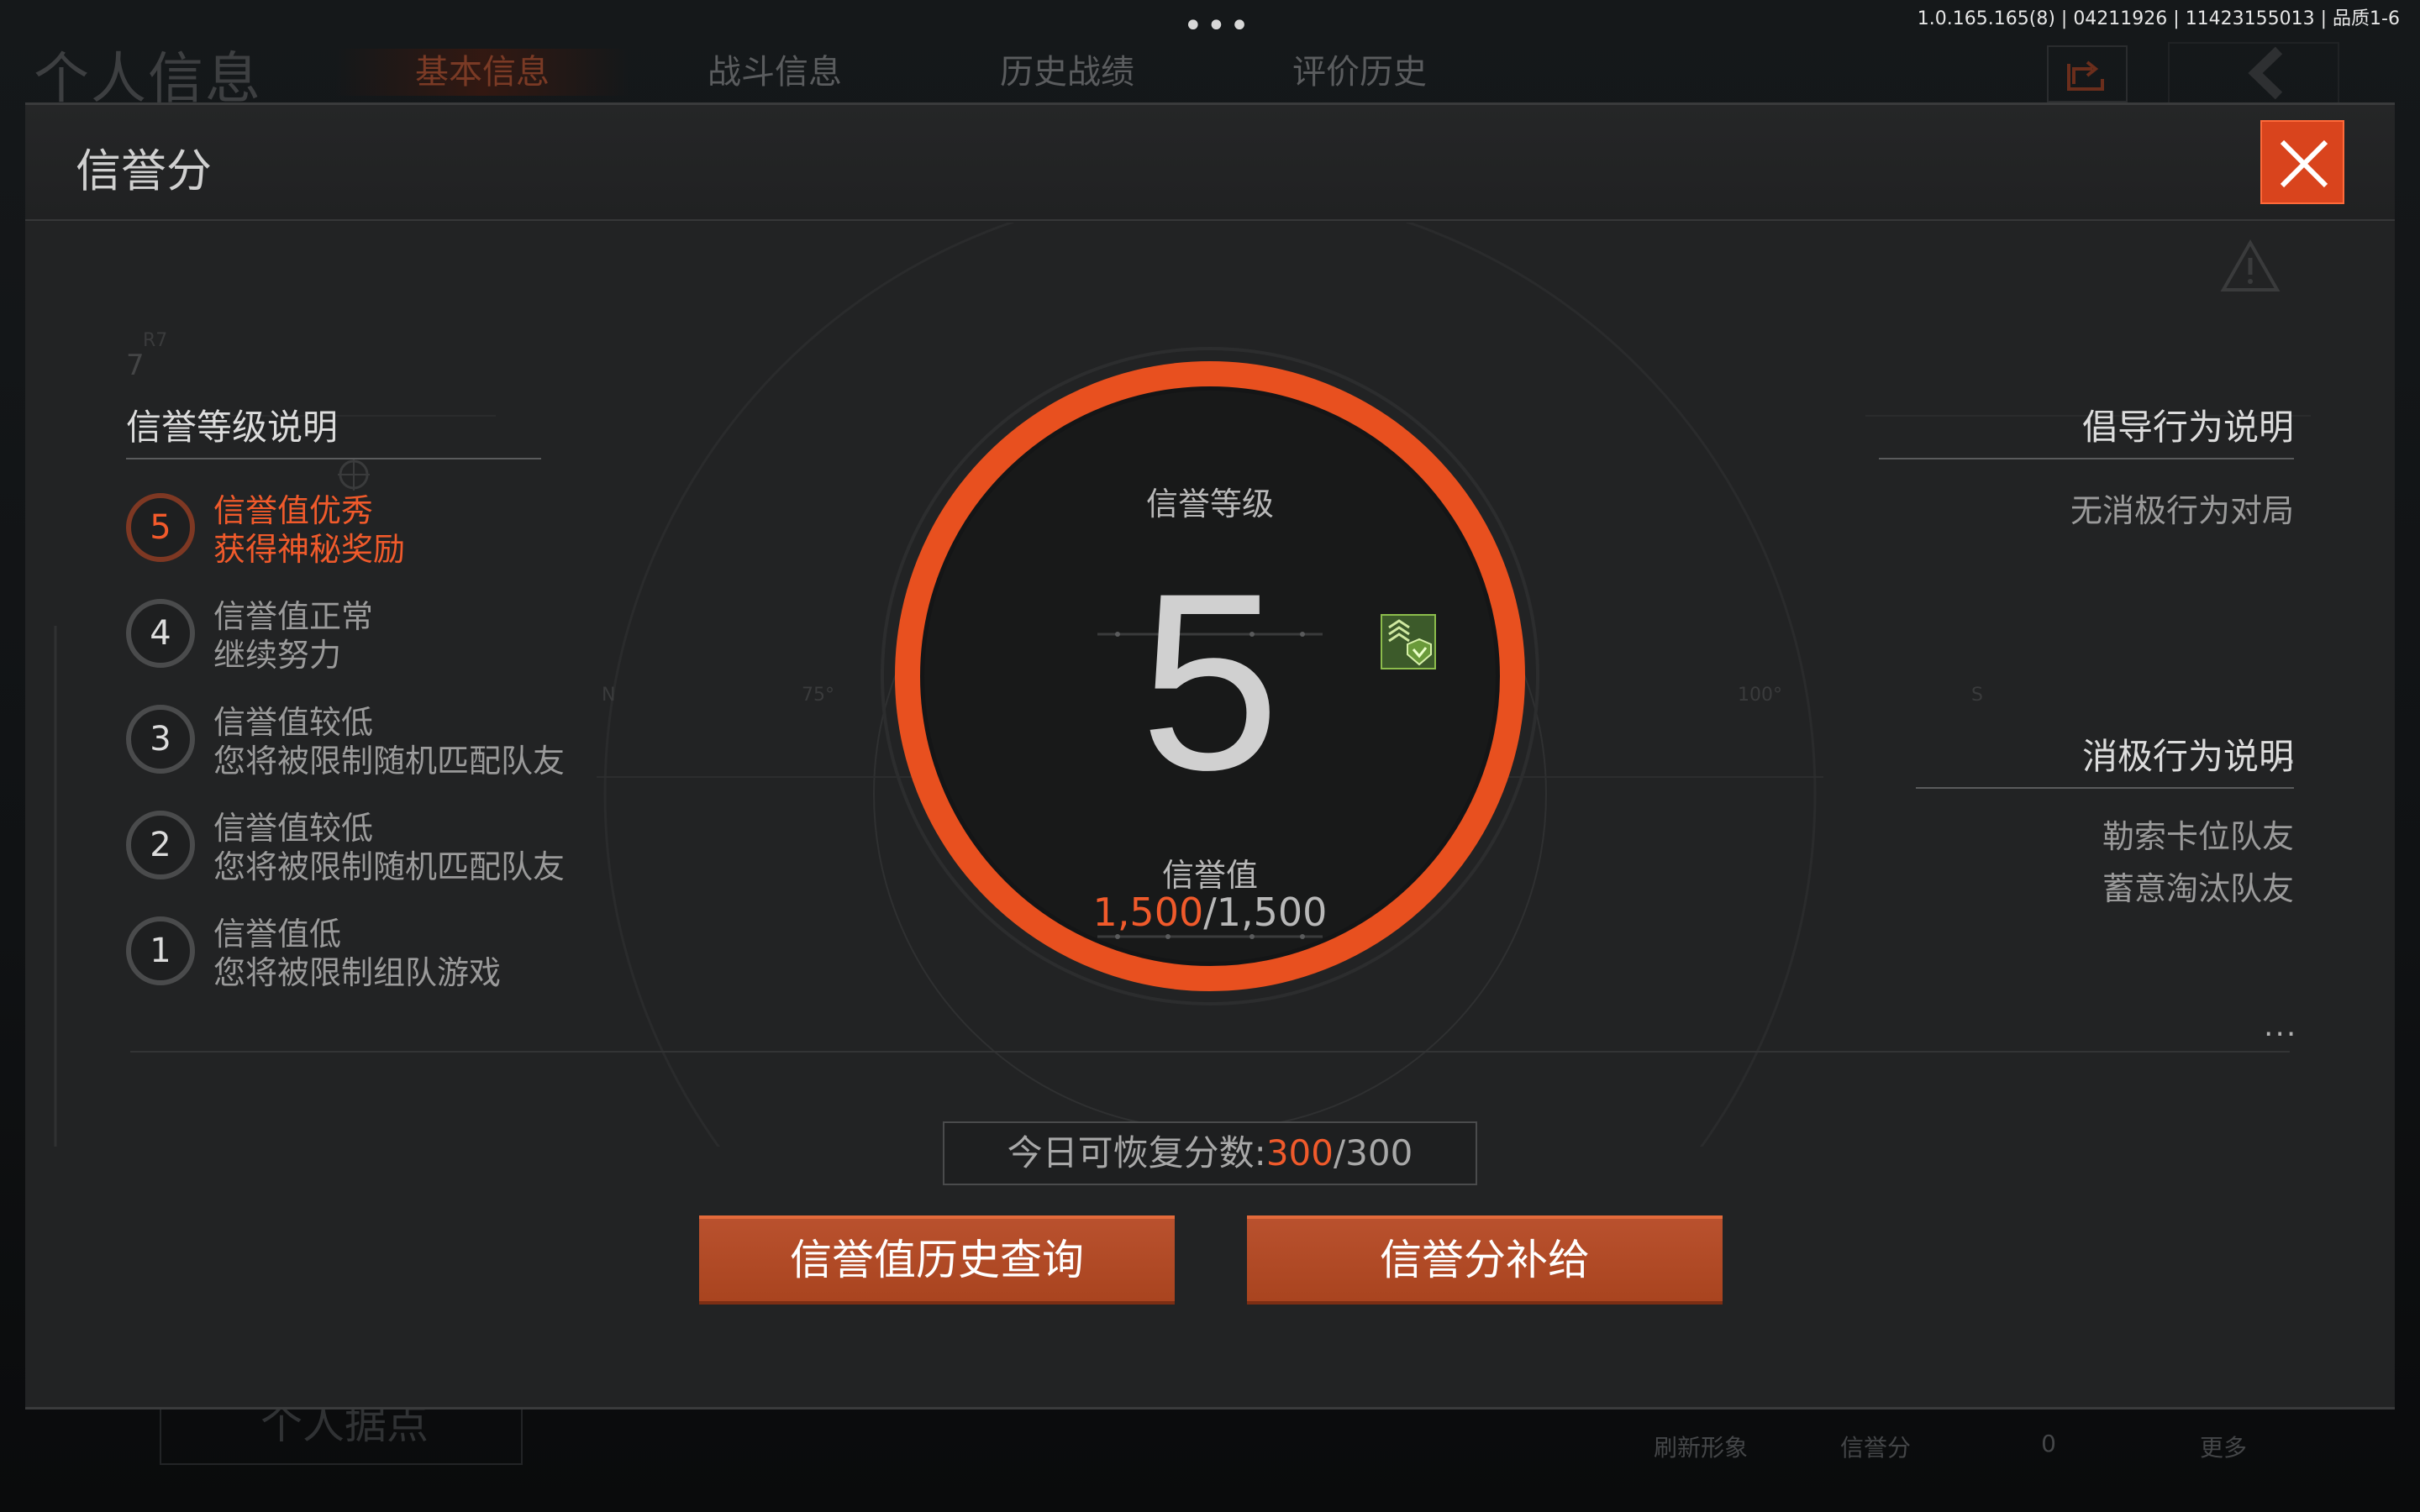  What do you see at coordinates (233, 427) in the screenshot?
I see `levels-heading: 信誉等级说明` at bounding box center [233, 427].